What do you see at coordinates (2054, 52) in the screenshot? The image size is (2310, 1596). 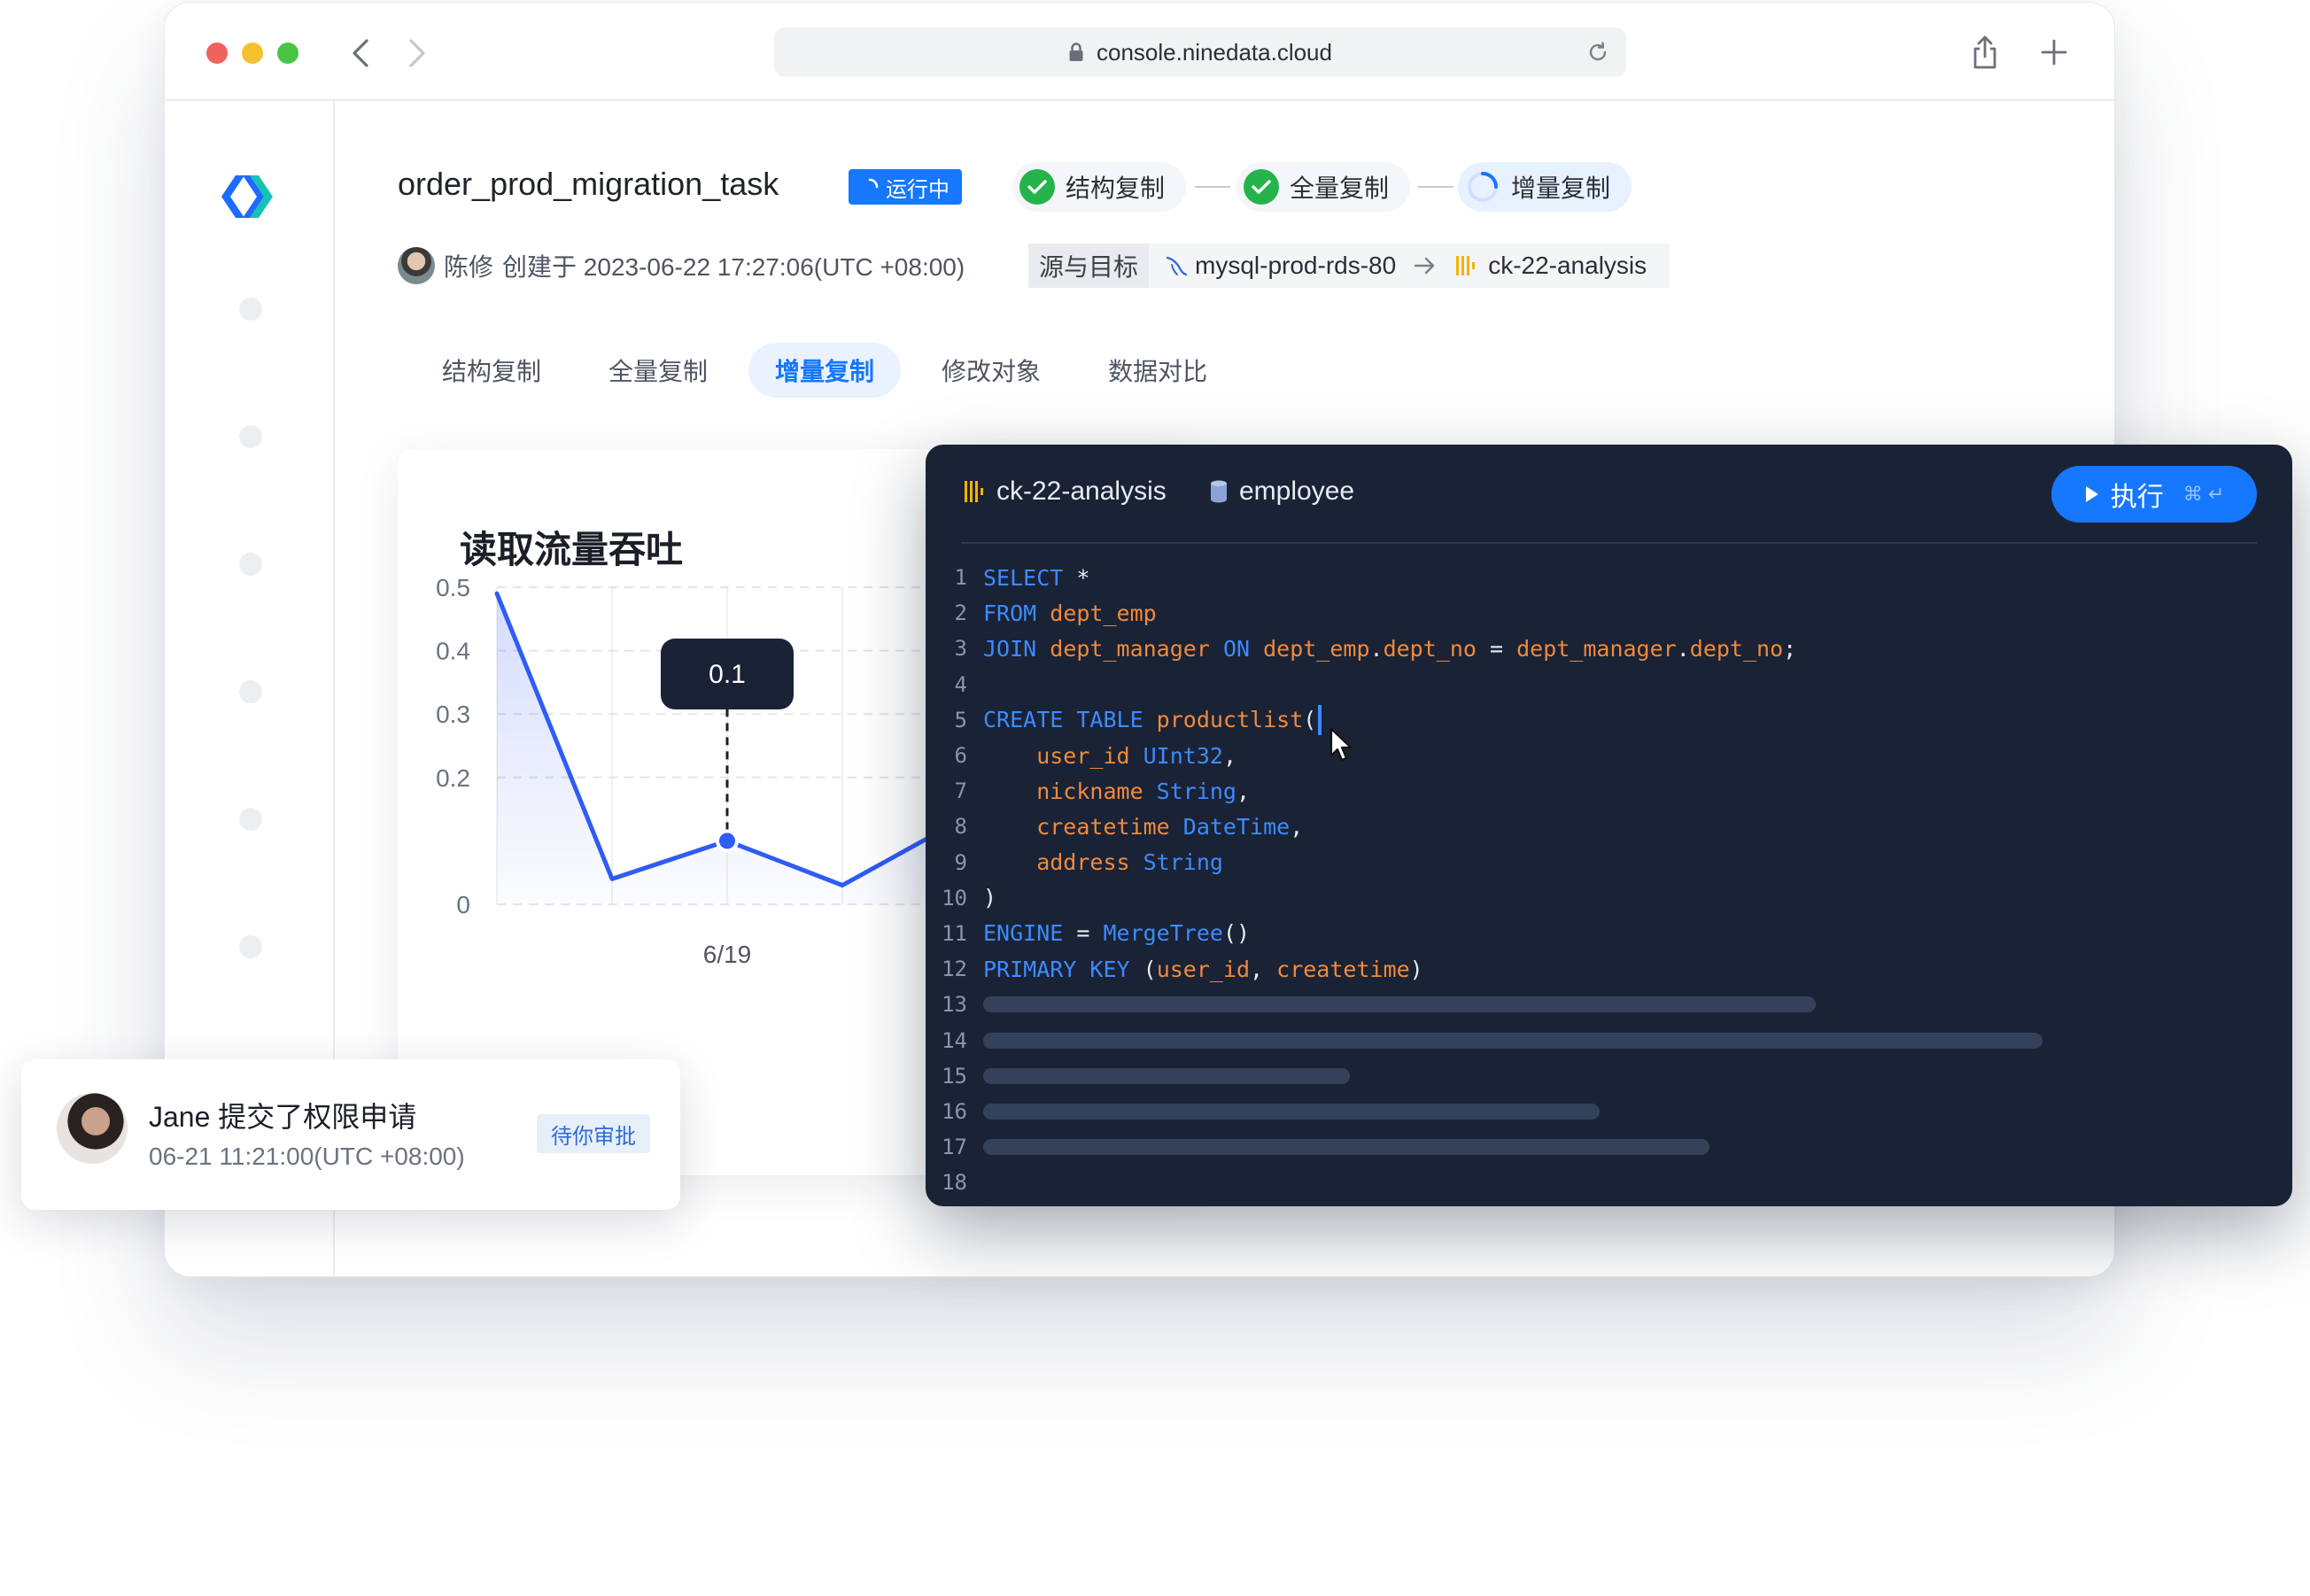 I see `new-tab-button` at bounding box center [2054, 52].